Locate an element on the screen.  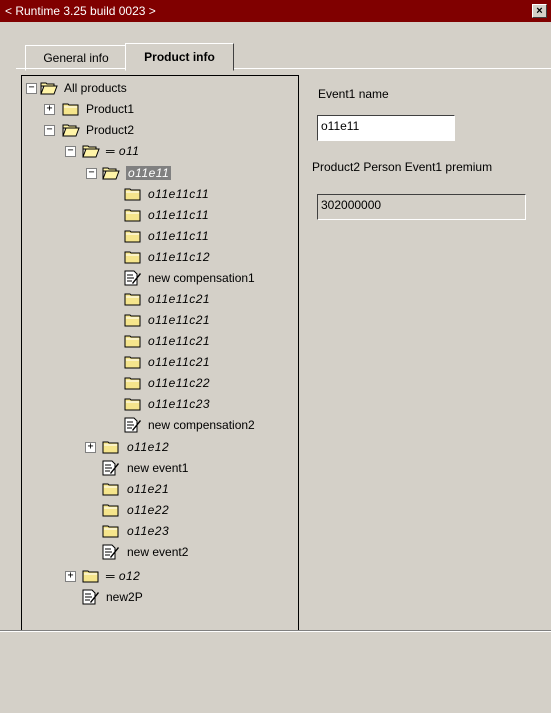
tree-node: + o11e12 is located at coordinates (157, 448).